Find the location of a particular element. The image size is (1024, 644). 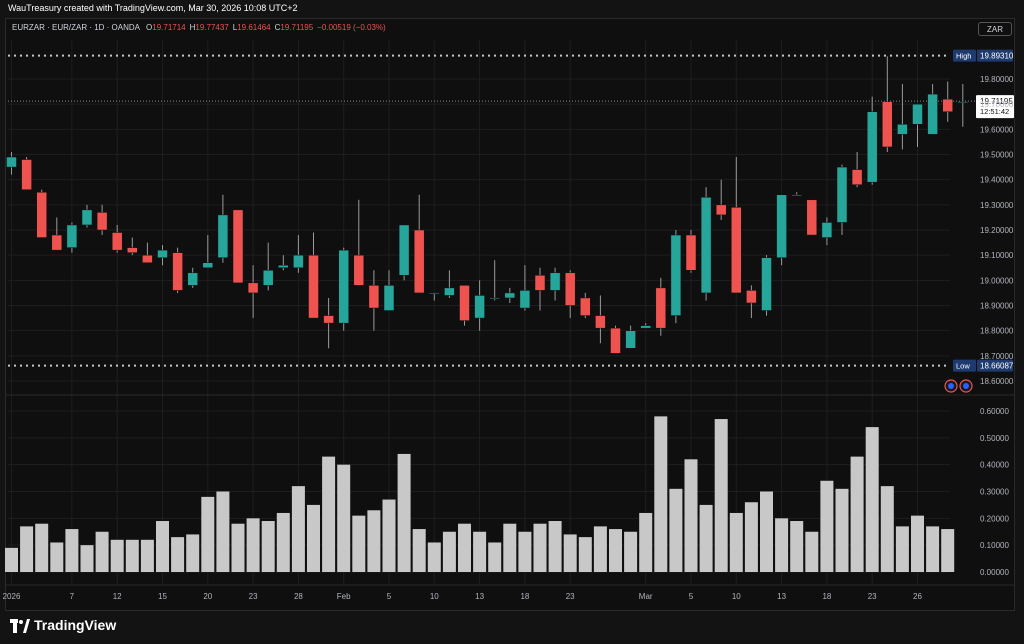

time-axis-label: 20 is located at coordinates (207, 596).